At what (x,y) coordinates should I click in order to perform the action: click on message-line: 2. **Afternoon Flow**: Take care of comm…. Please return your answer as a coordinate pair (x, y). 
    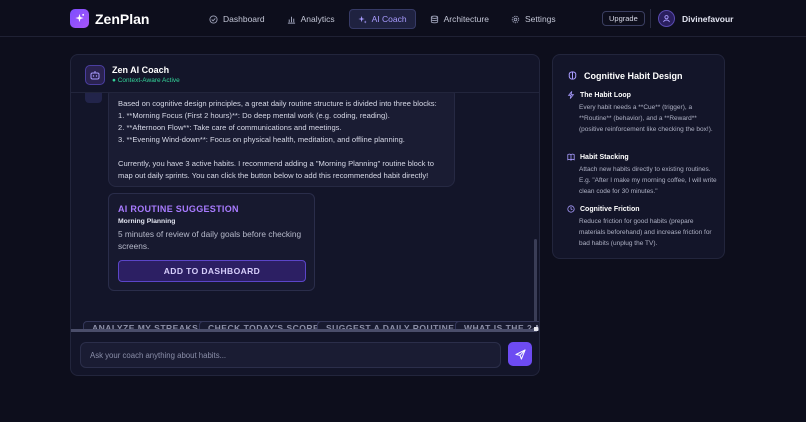
    Looking at the image, I should click on (230, 127).